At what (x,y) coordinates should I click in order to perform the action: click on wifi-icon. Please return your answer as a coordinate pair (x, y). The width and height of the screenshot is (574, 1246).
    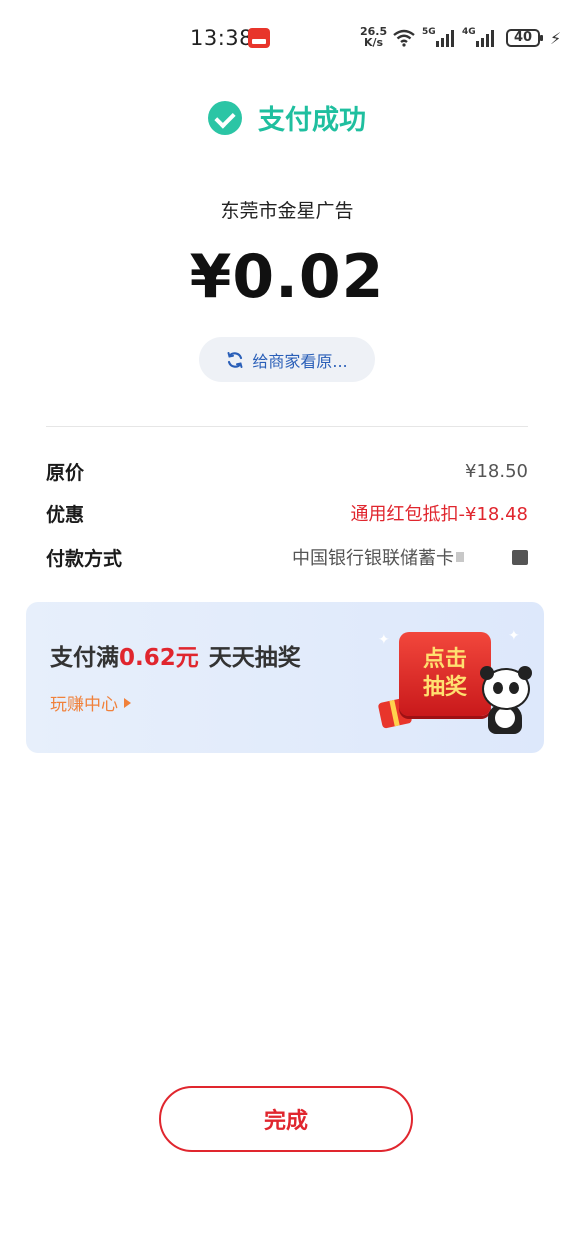
    Looking at the image, I should click on (404, 38).